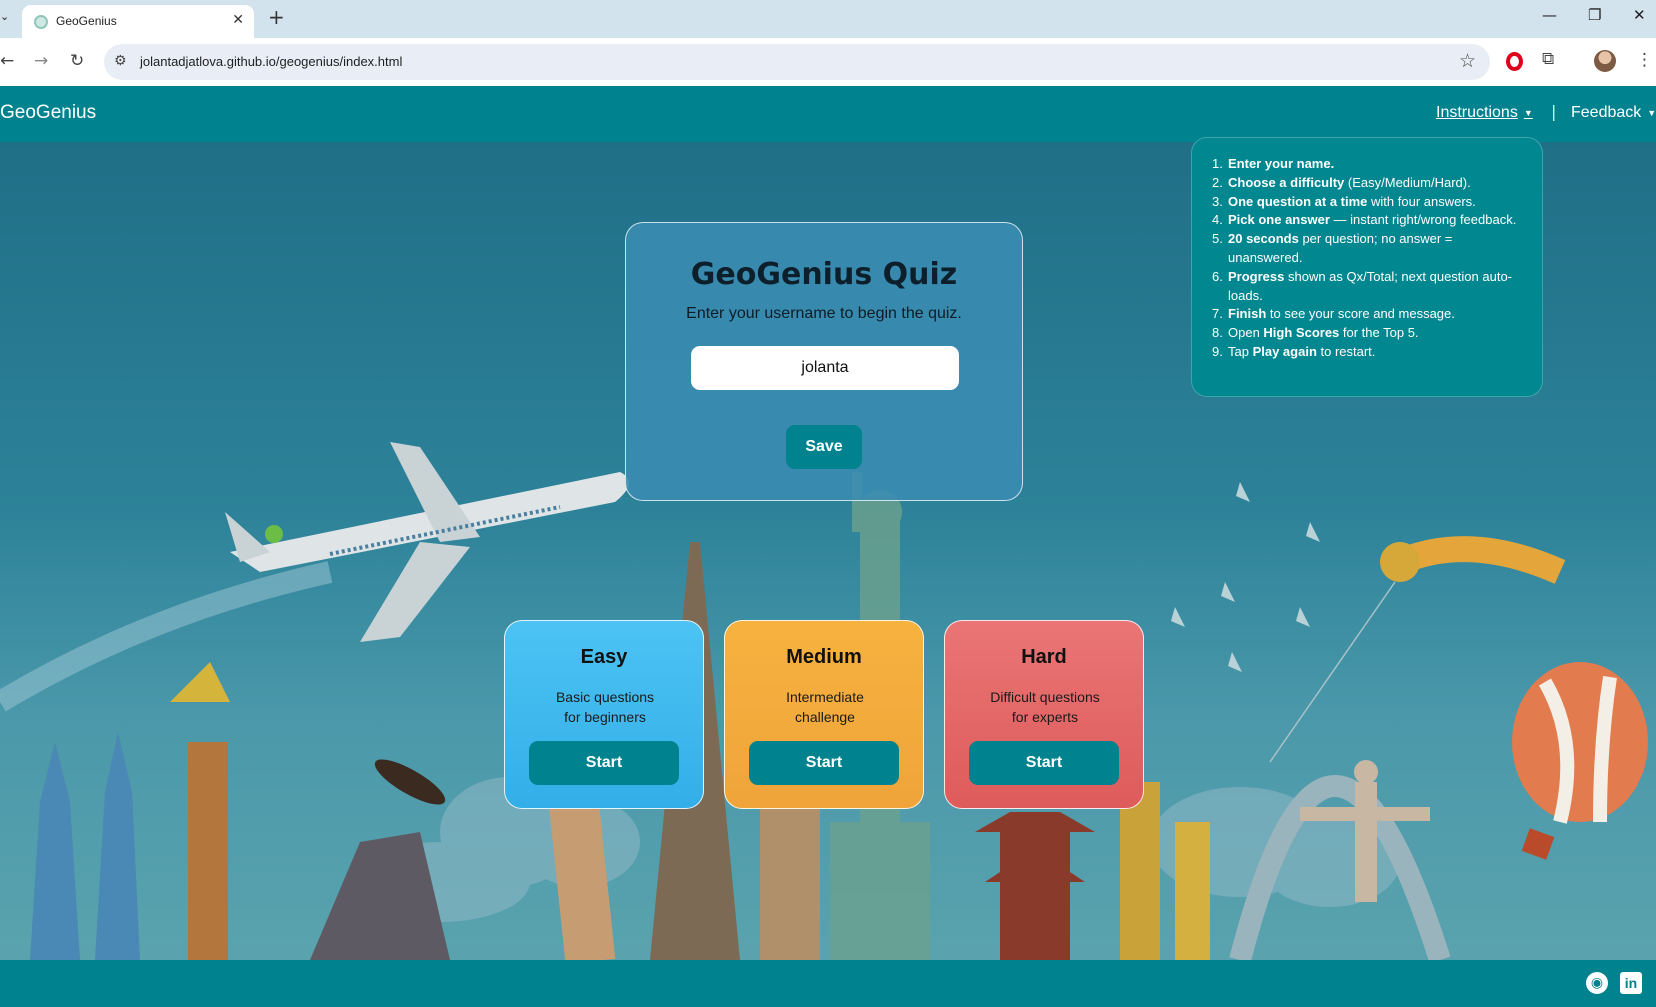 This screenshot has width=1656, height=1007. Describe the element at coordinates (1548, 59) in the screenshot. I see `extensions-puzzle-icon: ⧉` at that location.